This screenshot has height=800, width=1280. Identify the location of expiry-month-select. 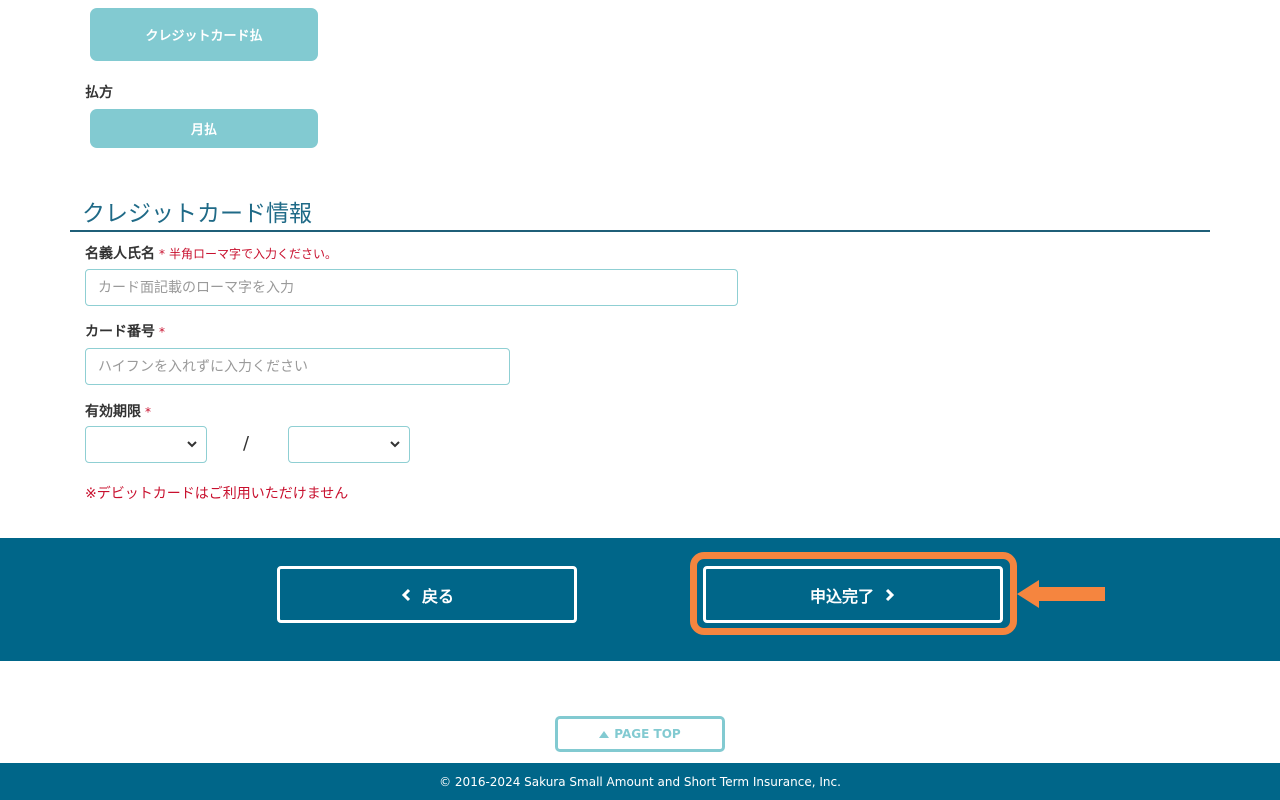
(146, 444).